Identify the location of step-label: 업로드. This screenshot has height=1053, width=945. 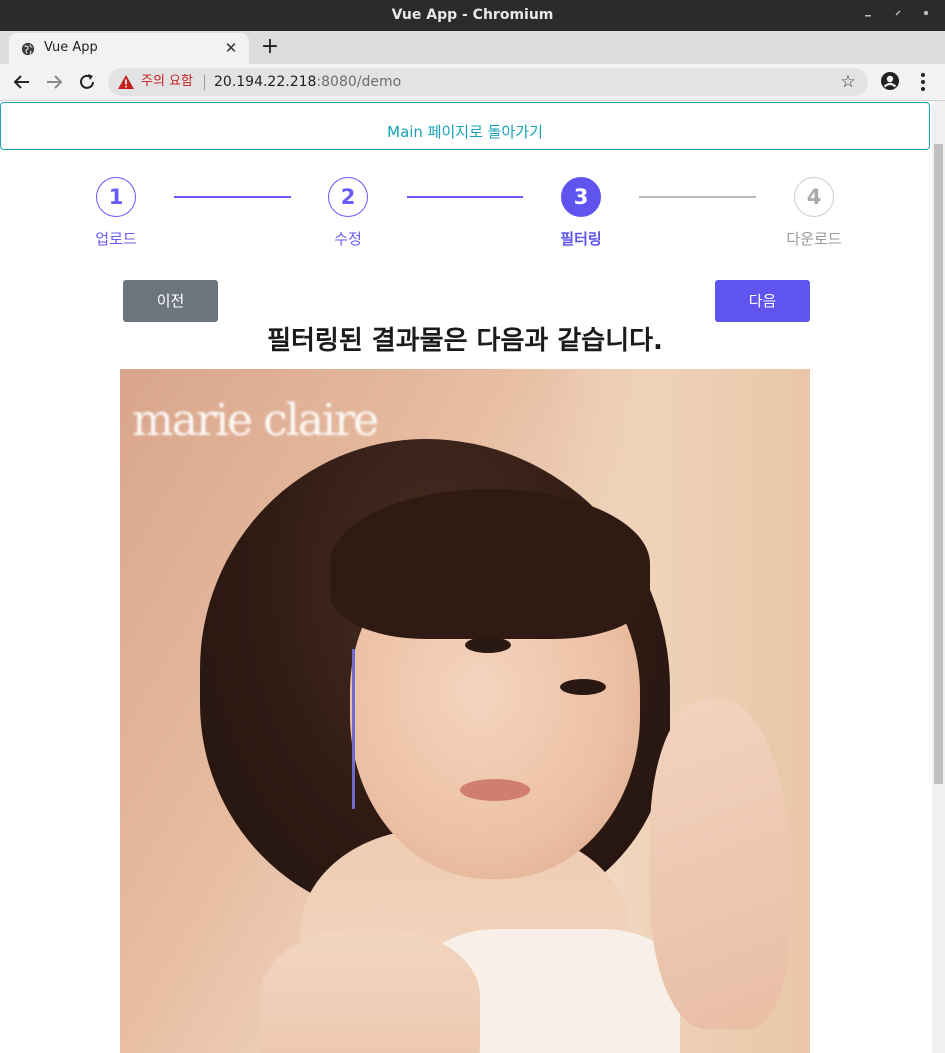
(116, 239).